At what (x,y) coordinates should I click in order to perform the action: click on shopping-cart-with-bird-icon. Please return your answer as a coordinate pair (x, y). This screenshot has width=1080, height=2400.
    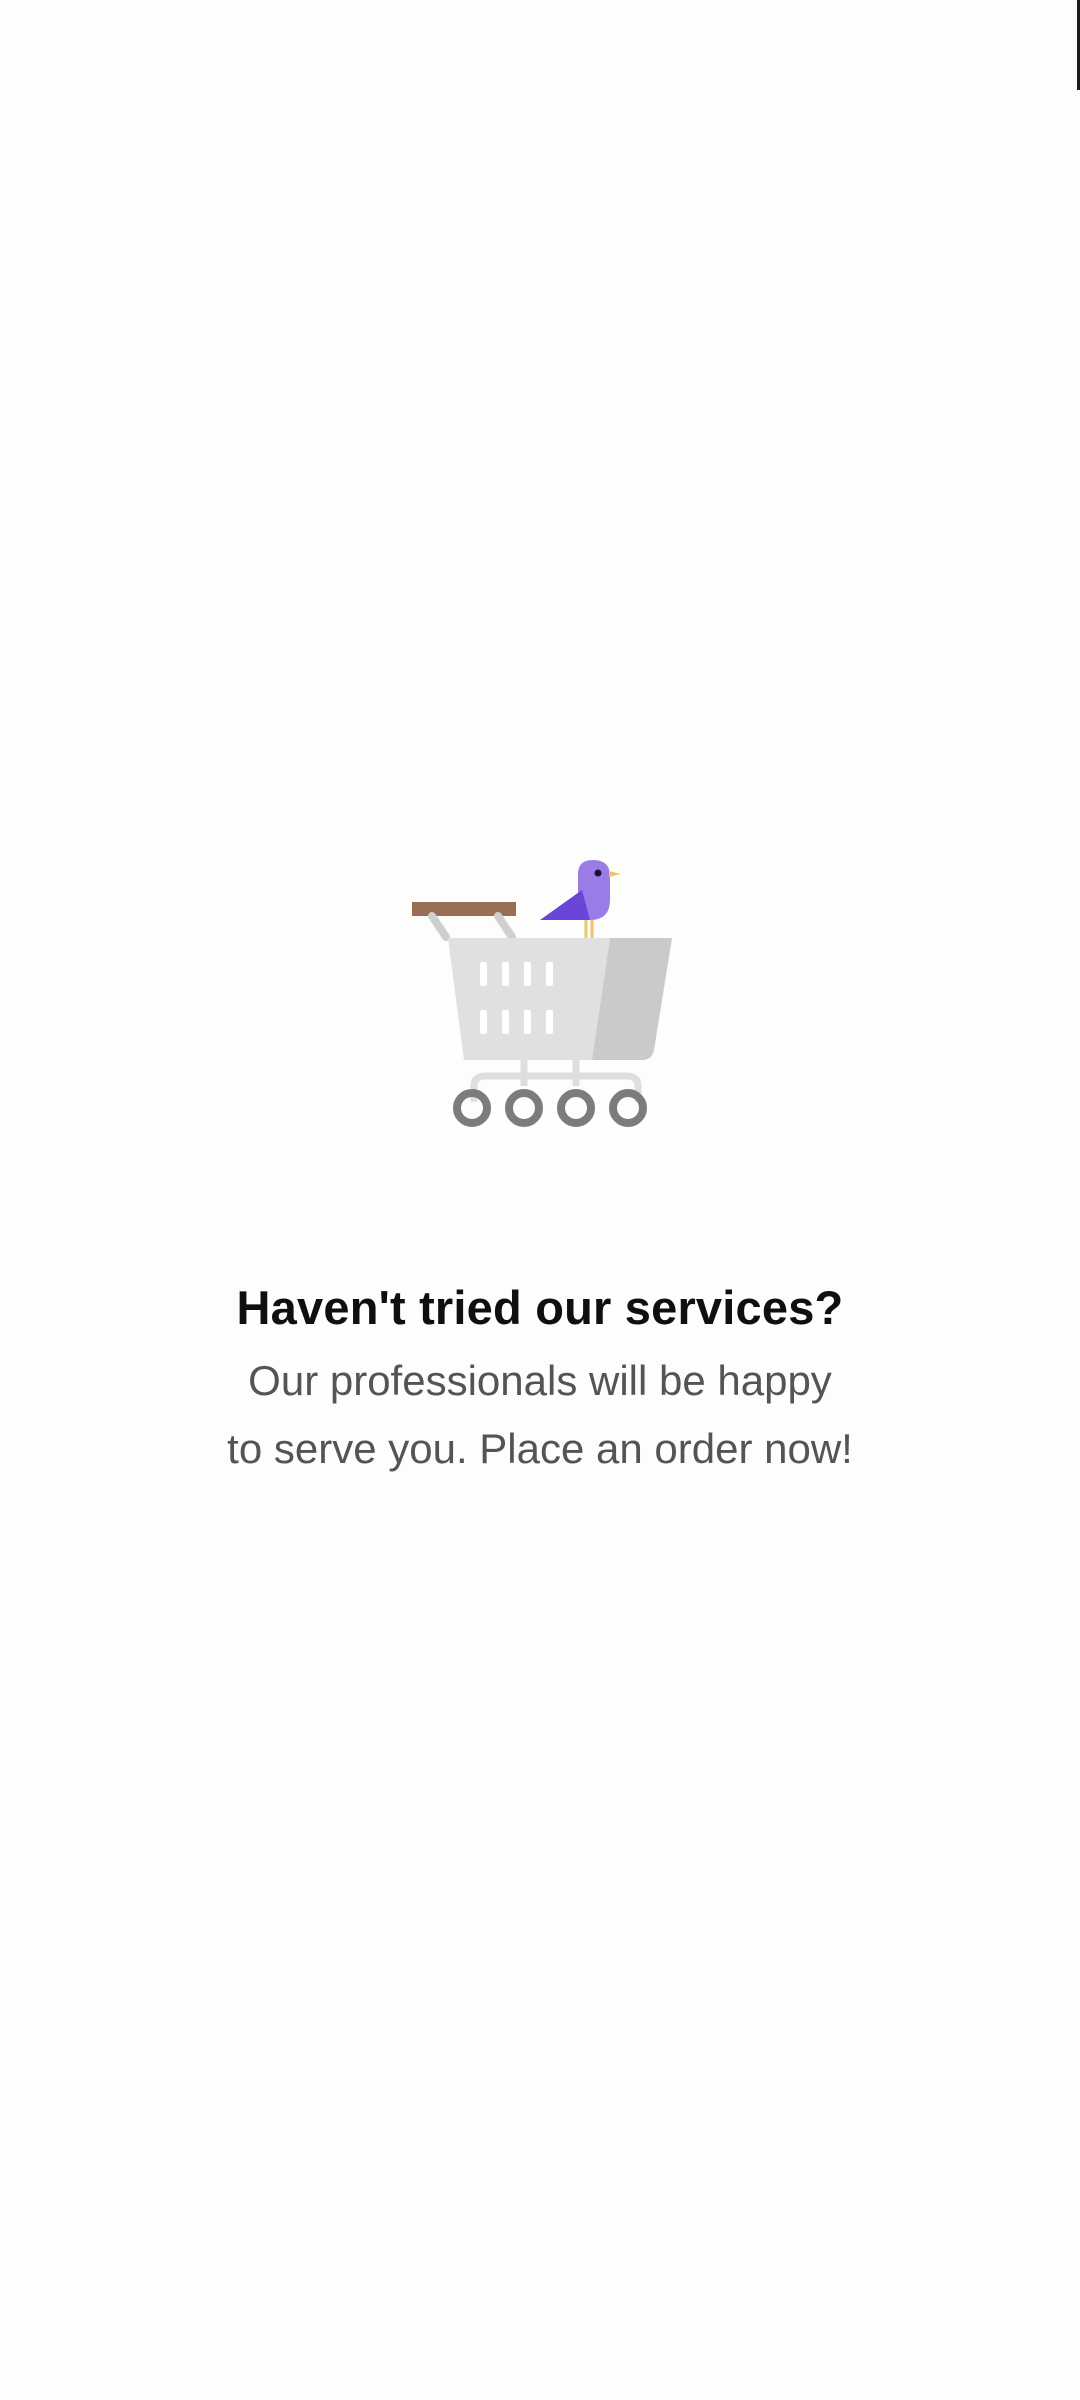
    Looking at the image, I should click on (542, 993).